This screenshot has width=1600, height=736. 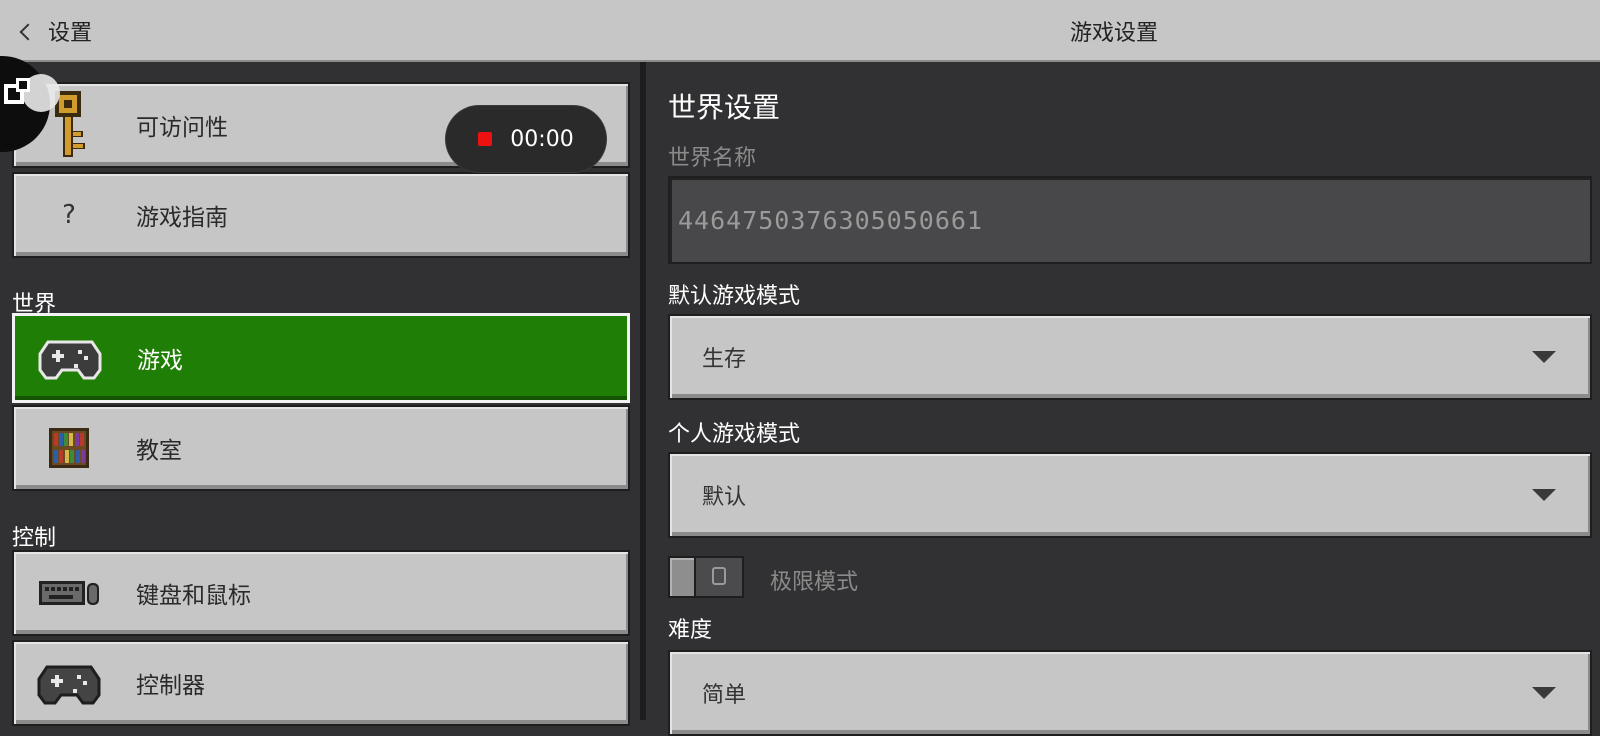 What do you see at coordinates (800, 31) in the screenshot?
I see `top-bar: 设置 游戏设置` at bounding box center [800, 31].